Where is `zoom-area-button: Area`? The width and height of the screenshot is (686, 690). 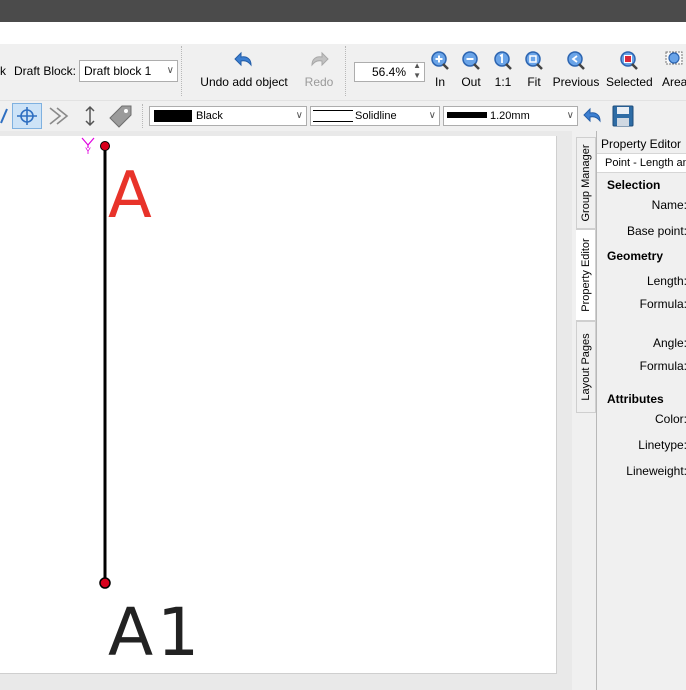 zoom-area-button: Area is located at coordinates (672, 69).